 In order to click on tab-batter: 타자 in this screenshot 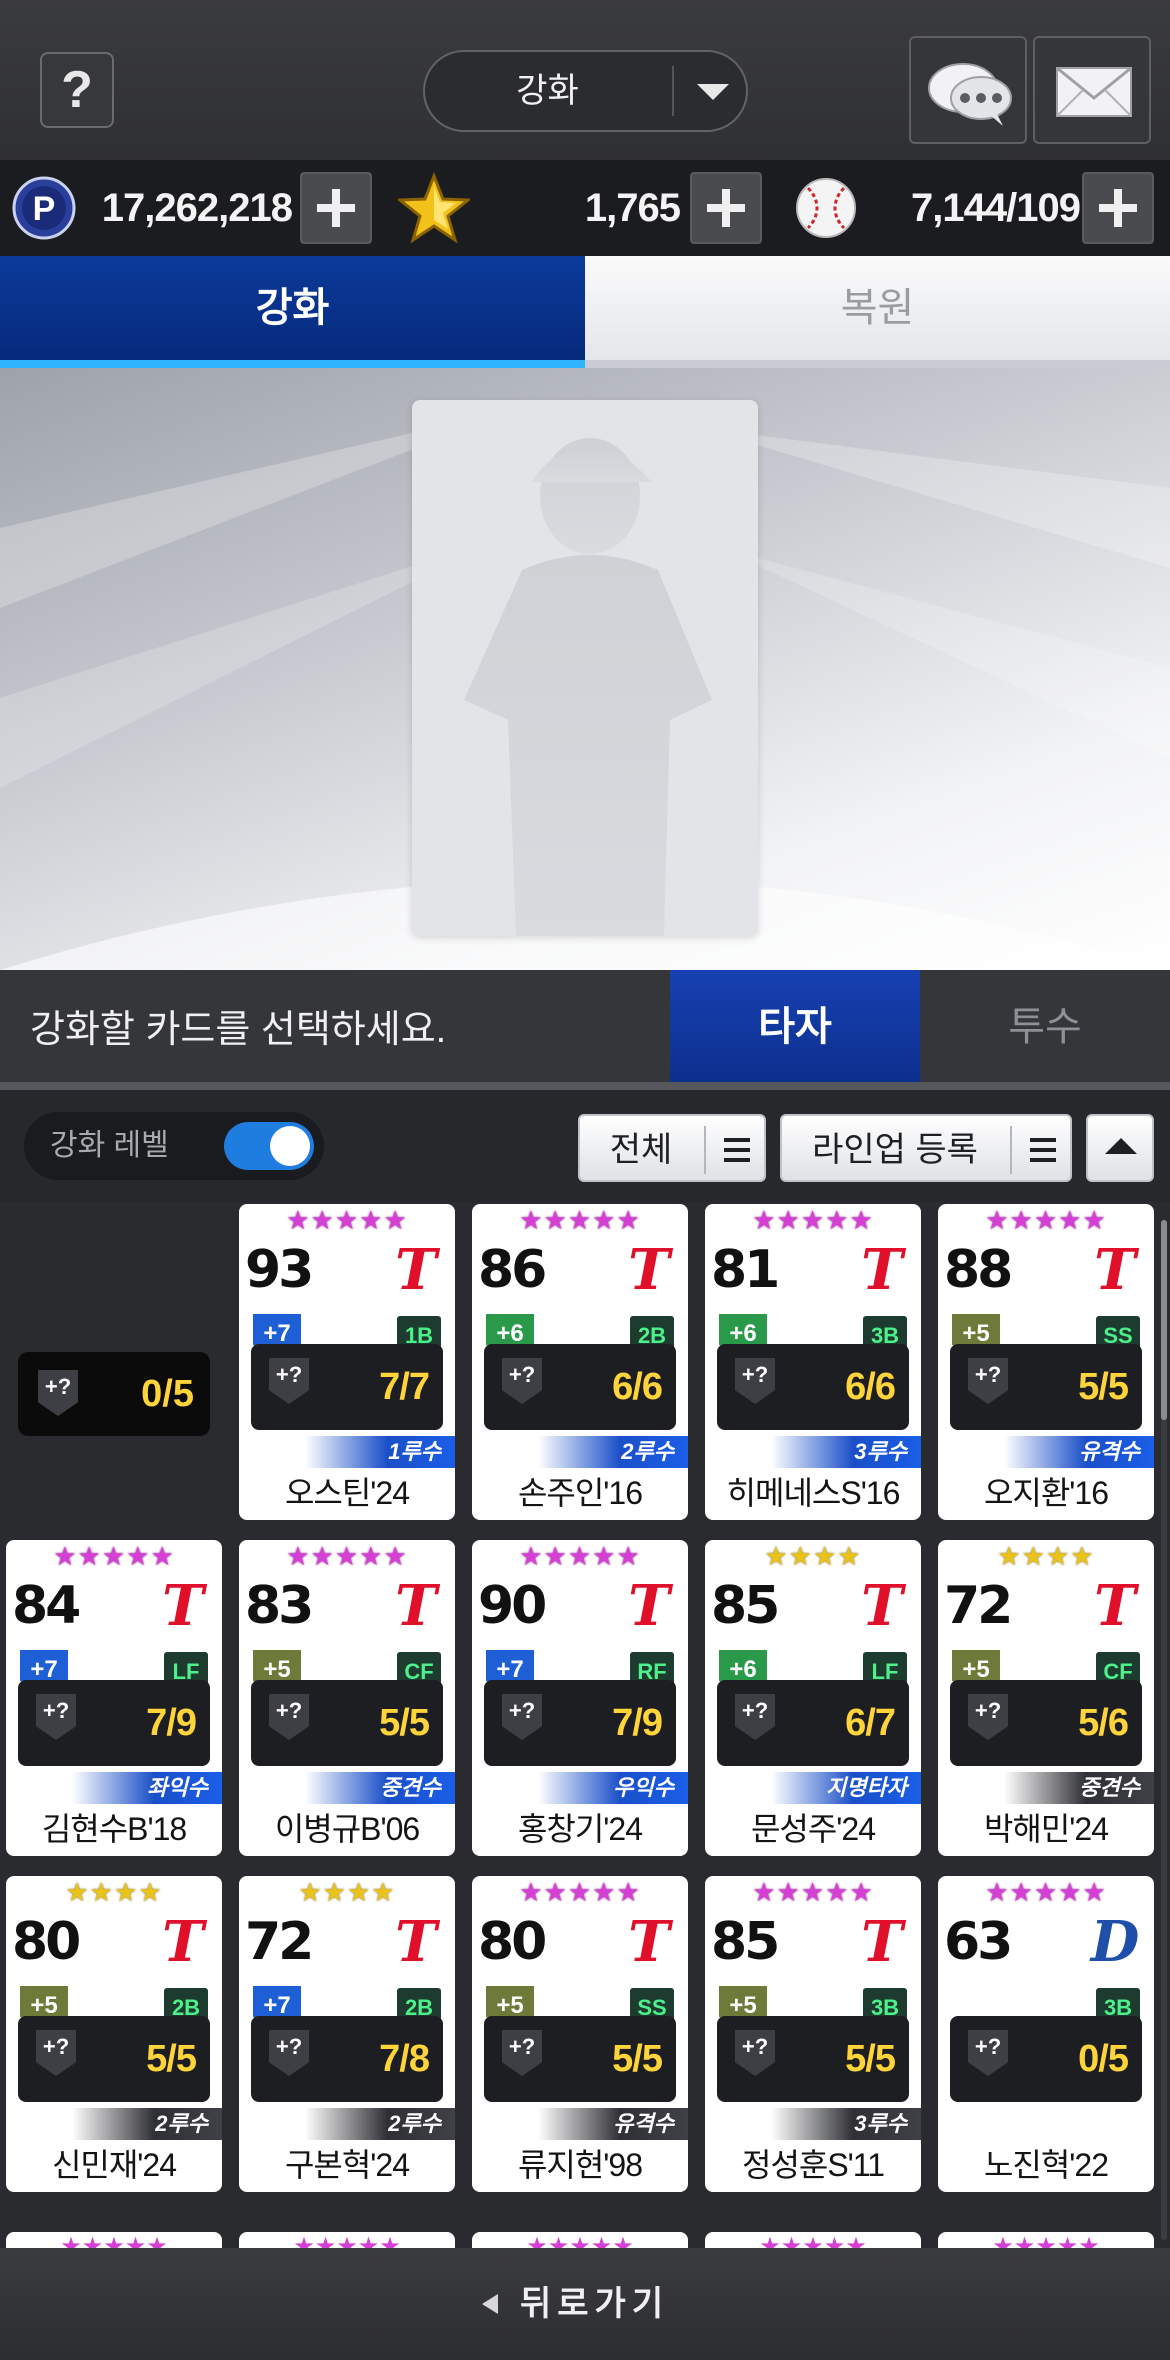, I will do `click(795, 1030)`.